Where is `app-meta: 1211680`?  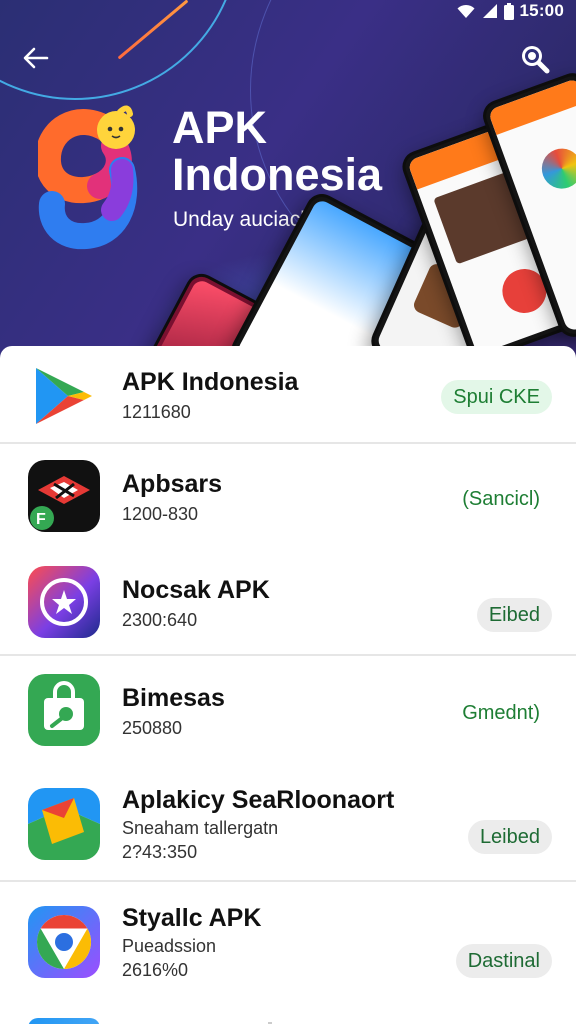 app-meta: 1211680 is located at coordinates (156, 412).